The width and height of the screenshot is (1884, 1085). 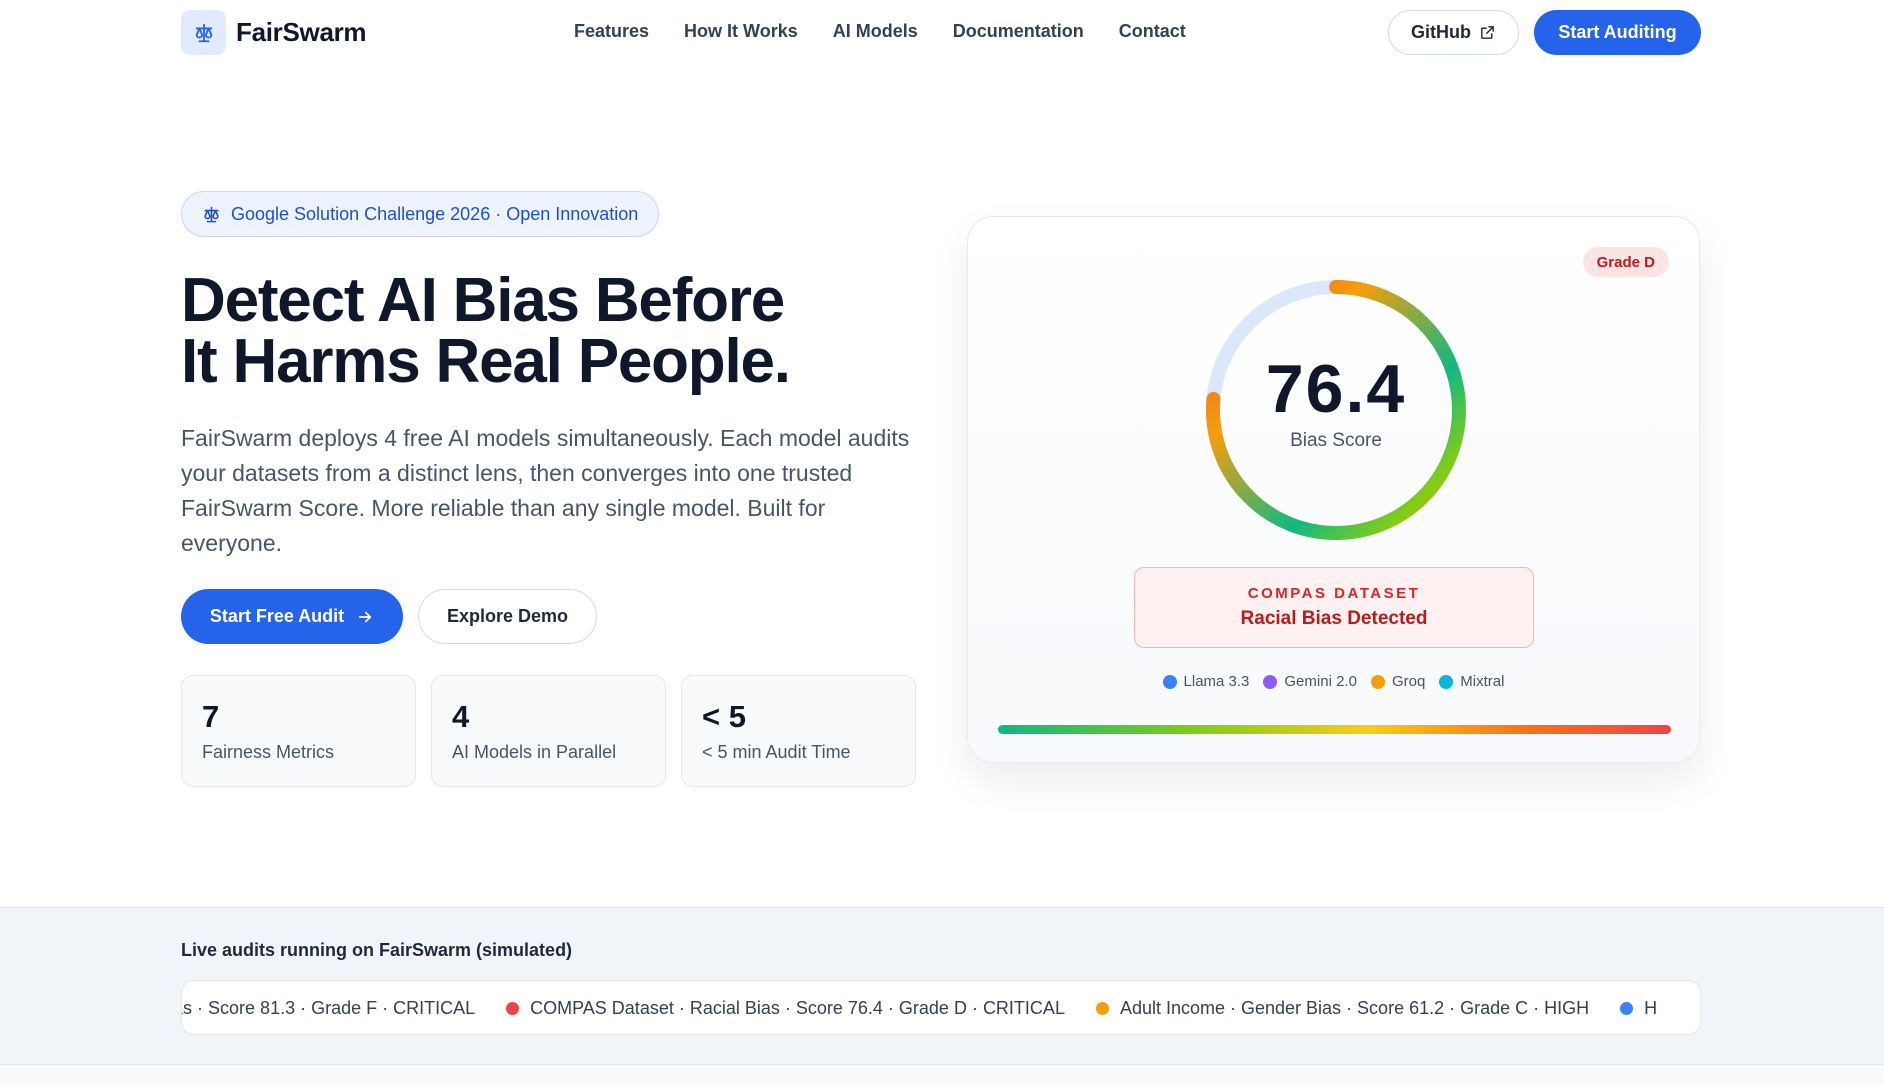 What do you see at coordinates (611, 31) in the screenshot?
I see `nav-link-features: Features` at bounding box center [611, 31].